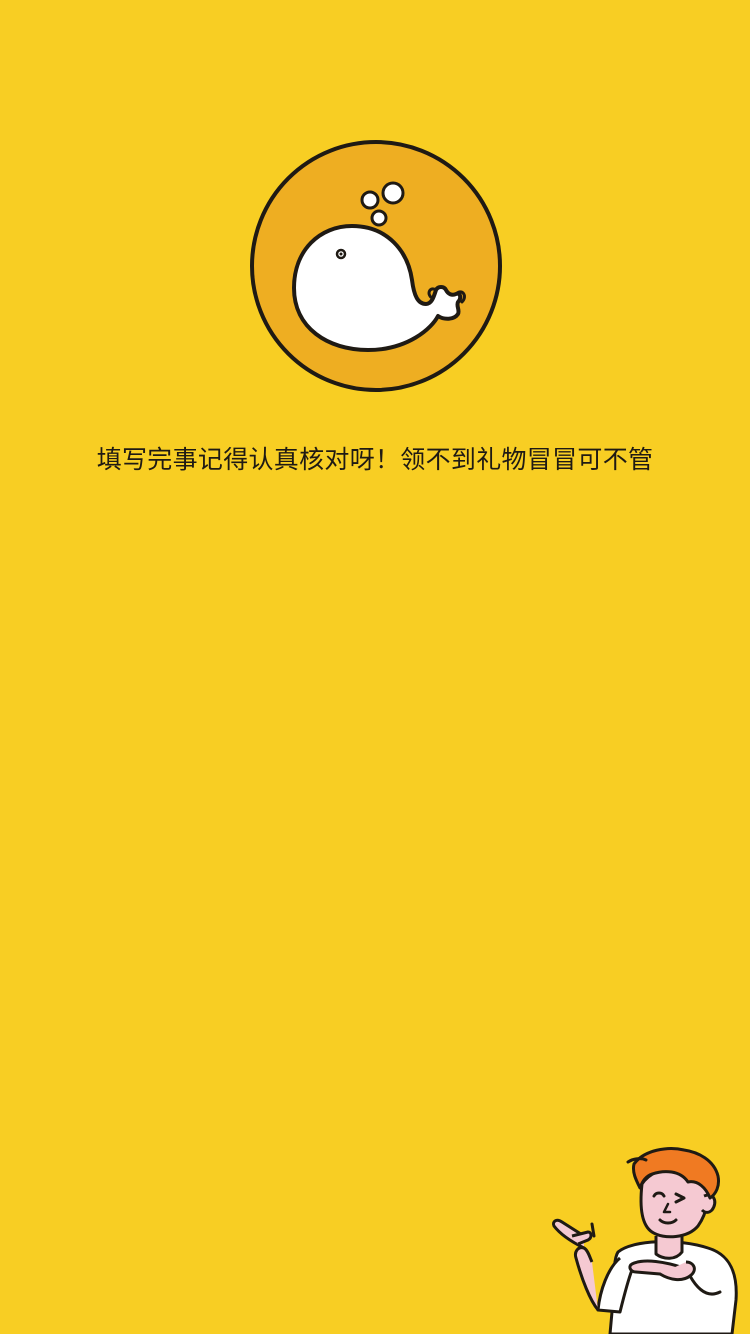  Describe the element at coordinates (376, 266) in the screenshot. I see `whale-logo-icon` at that location.